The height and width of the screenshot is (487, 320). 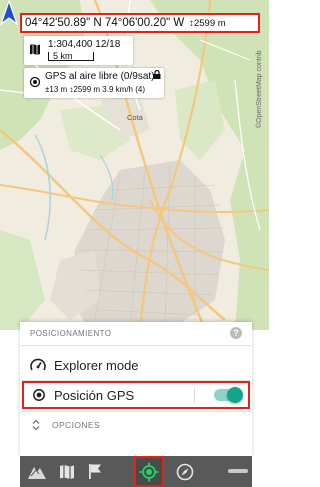 I want to click on position-arrow-icon, so click(x=9, y=13).